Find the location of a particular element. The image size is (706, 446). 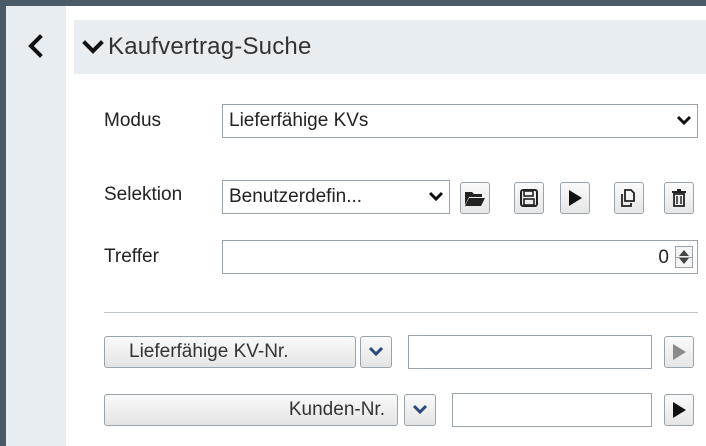

treffer-spinner is located at coordinates (684, 257).